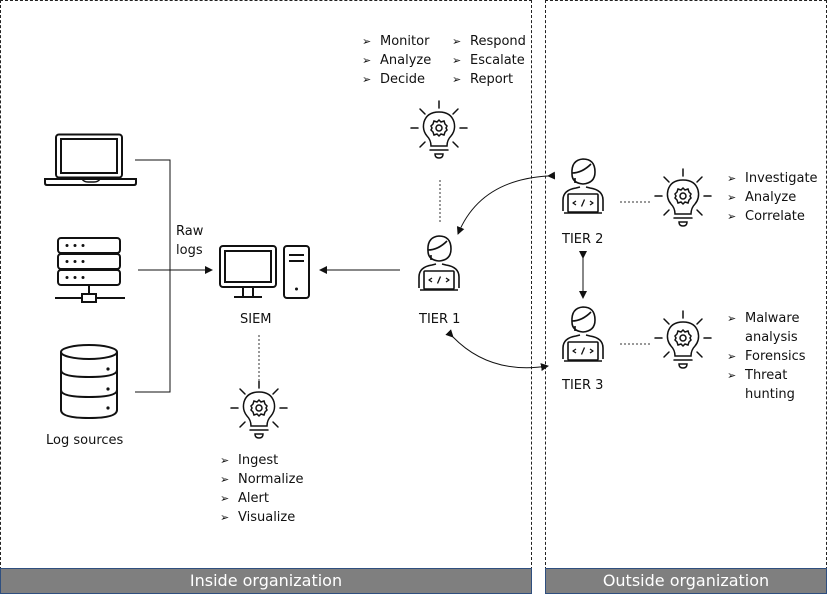 The height and width of the screenshot is (604, 827). What do you see at coordinates (439, 129) in the screenshot?
I see `tier1-lightbulb-gear-icon` at bounding box center [439, 129].